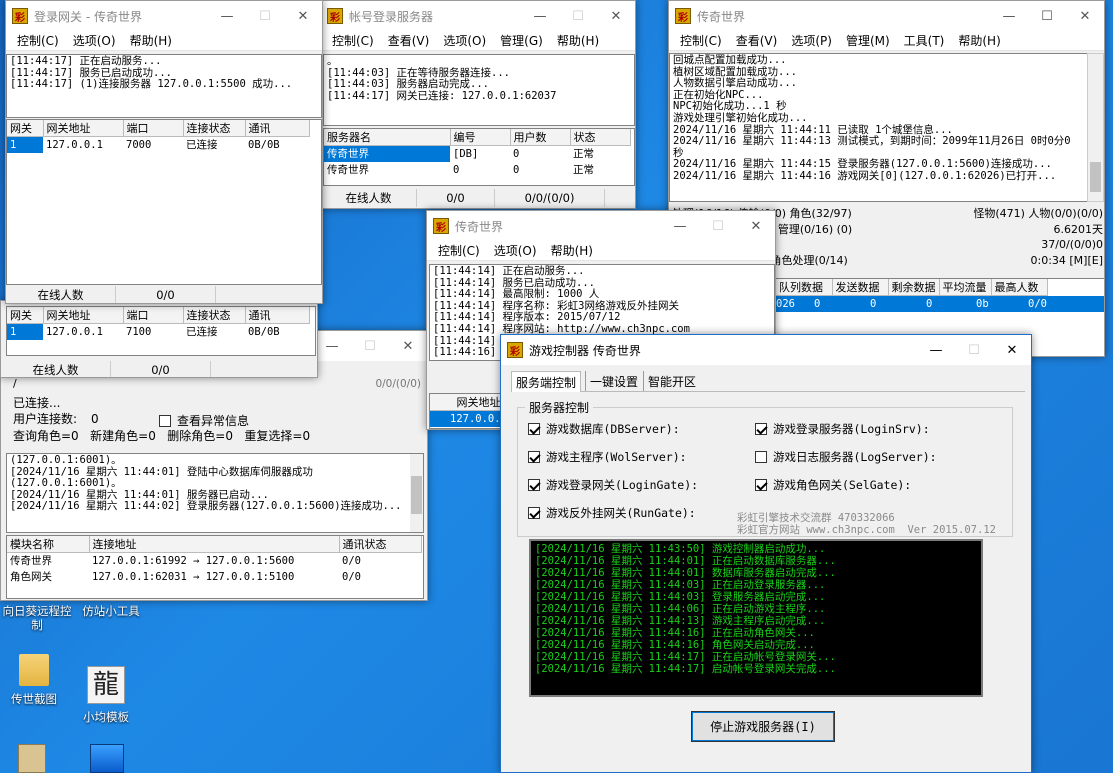 This screenshot has height=773, width=1113. Describe the element at coordinates (607, 457) in the screenshot. I see `wolserver-check: 游戏主程序(WolServer):` at that location.